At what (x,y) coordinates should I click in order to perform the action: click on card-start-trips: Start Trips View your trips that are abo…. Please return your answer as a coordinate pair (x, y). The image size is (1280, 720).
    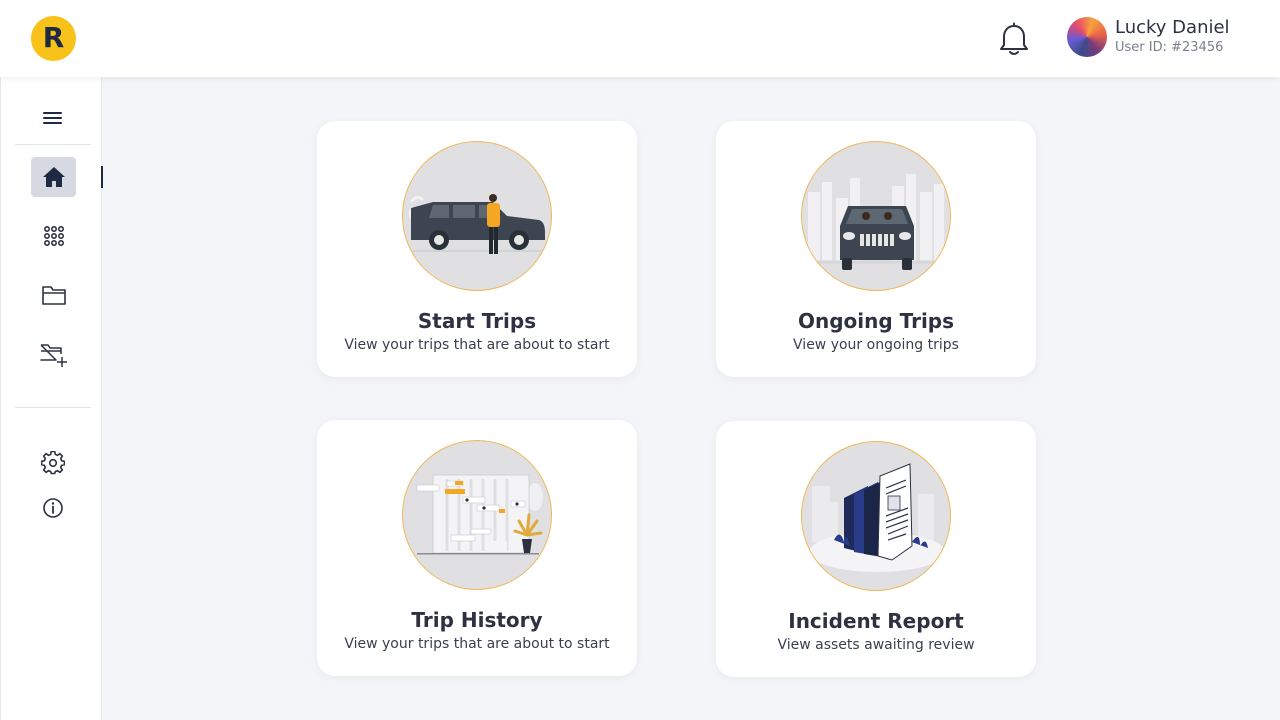
    Looking at the image, I should click on (477, 249).